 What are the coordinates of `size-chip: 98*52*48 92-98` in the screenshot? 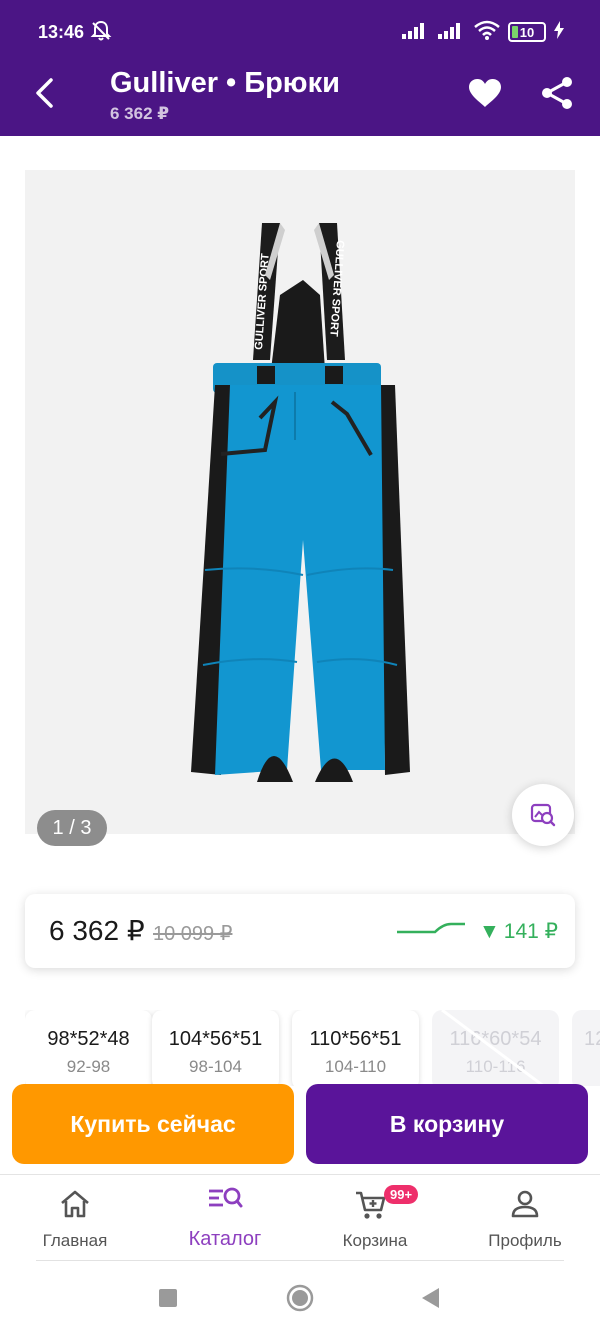 It's located at (88, 1048).